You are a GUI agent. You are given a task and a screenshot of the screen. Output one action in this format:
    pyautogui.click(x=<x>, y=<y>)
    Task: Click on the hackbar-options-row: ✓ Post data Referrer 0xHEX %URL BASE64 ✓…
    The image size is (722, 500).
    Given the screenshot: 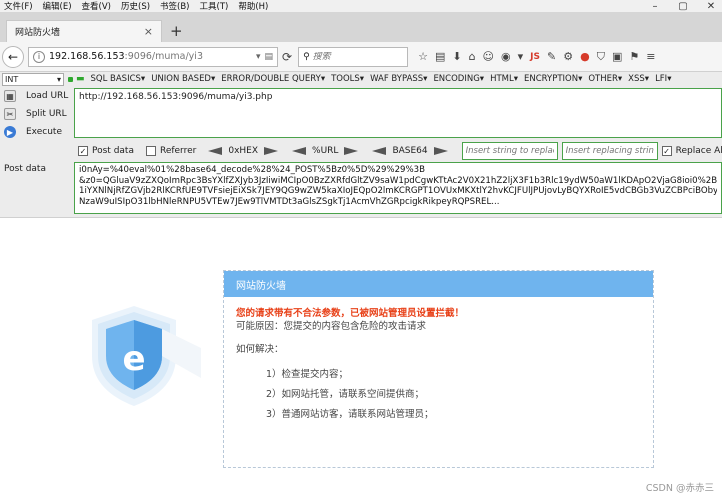 What is the action you would take?
    pyautogui.click(x=400, y=151)
    